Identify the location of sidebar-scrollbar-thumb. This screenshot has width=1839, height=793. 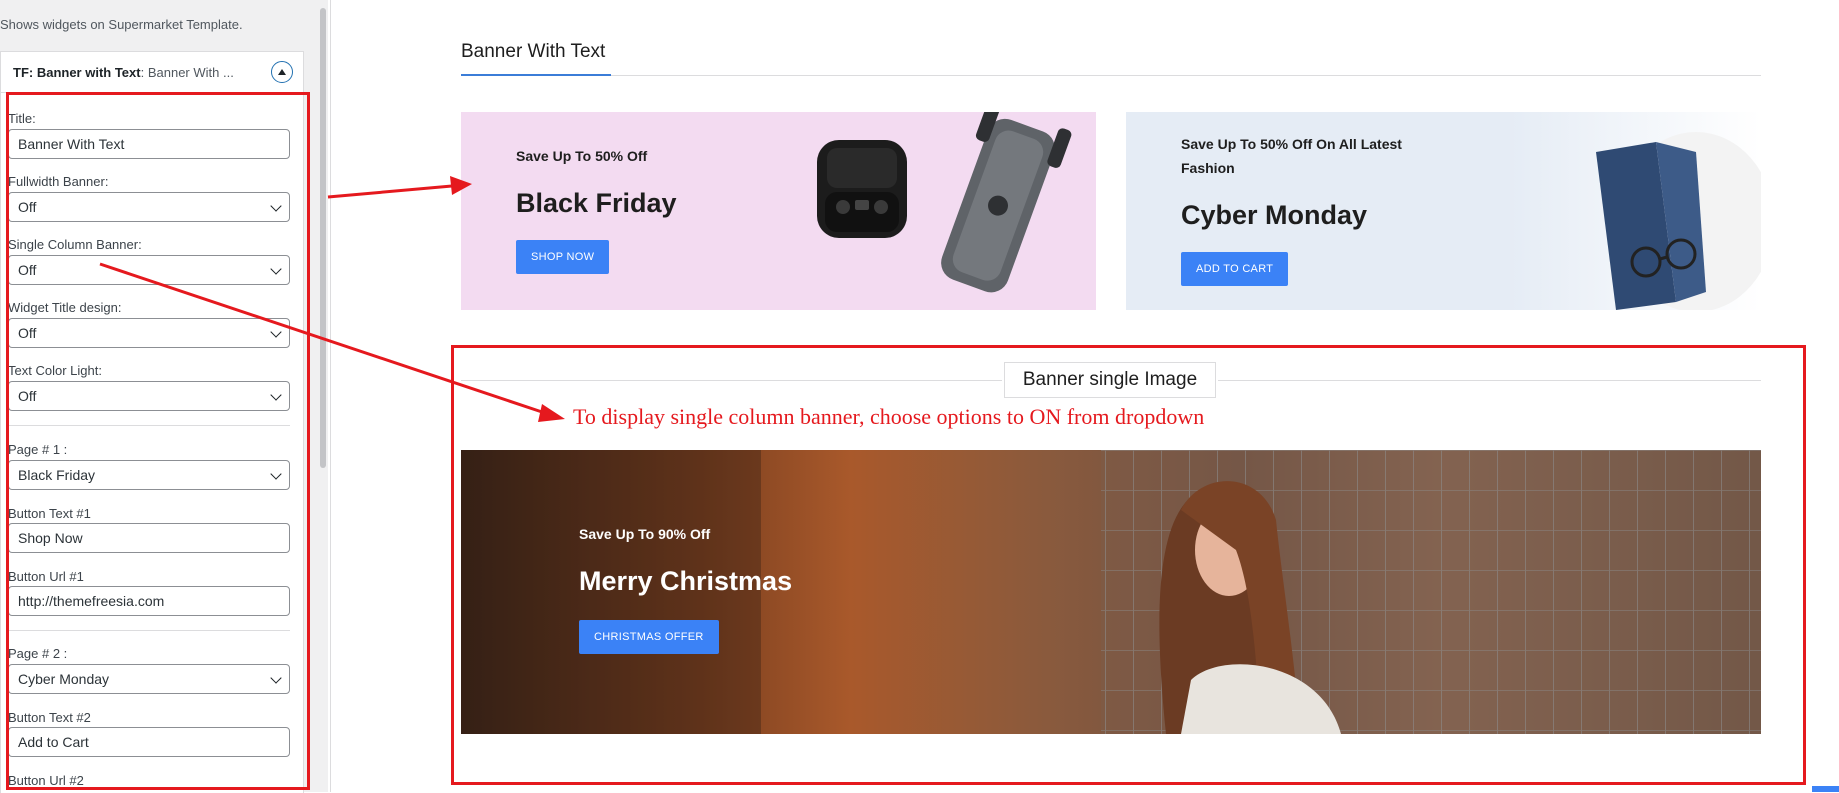
(323, 238).